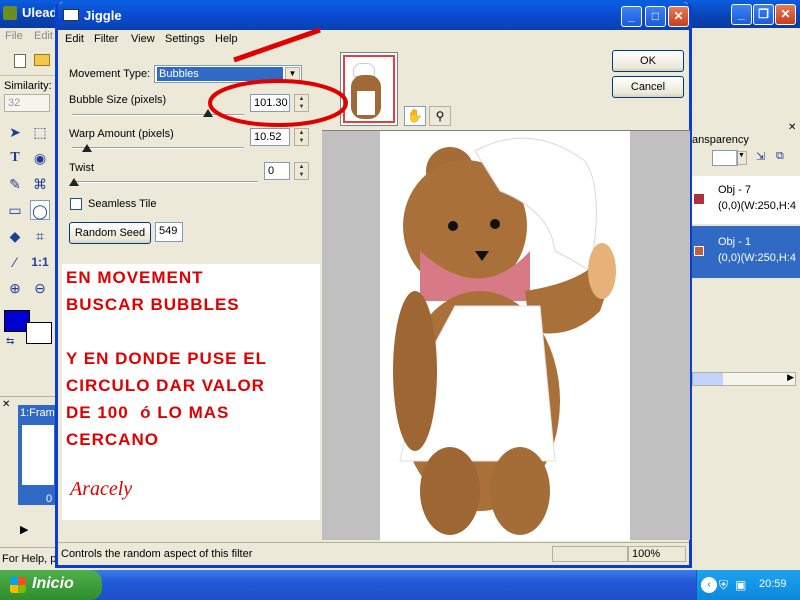 This screenshot has height=600, width=800. I want to click on frame-panel-close-icon: ✕, so click(6, 404).